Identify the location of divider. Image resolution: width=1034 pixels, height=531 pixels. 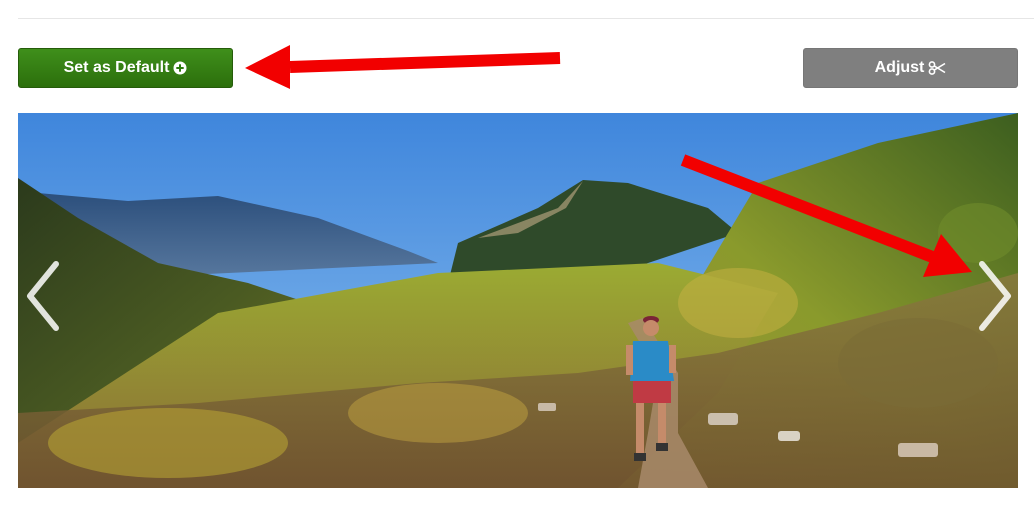
(526, 18).